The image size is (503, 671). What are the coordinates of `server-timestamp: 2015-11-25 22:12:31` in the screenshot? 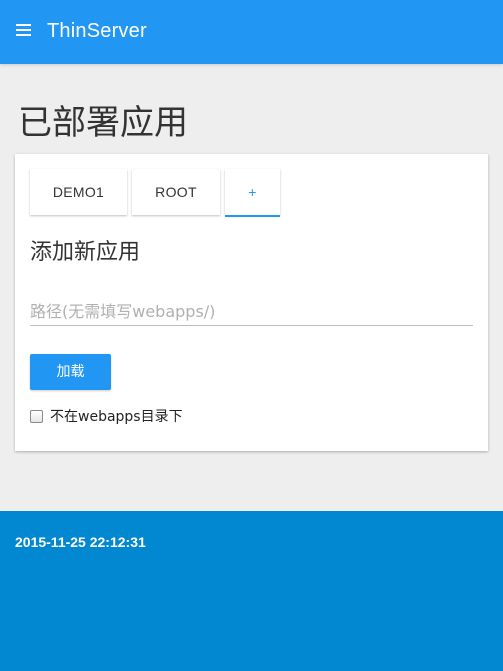 It's located at (80, 542).